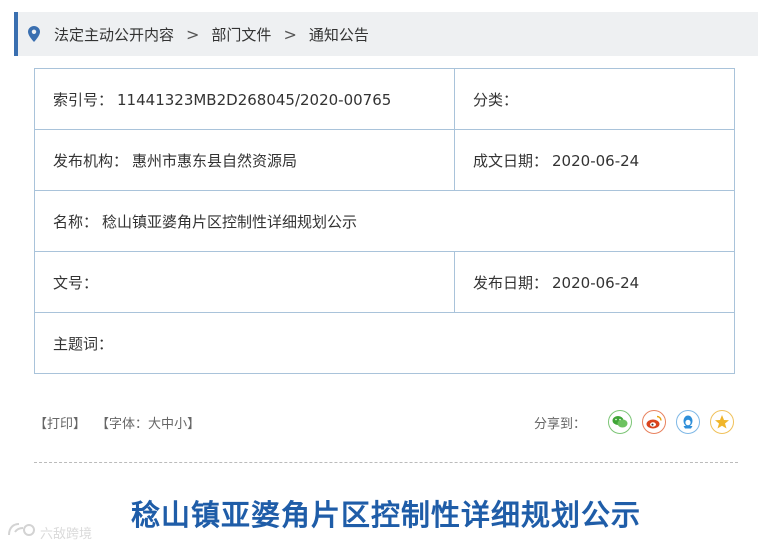  What do you see at coordinates (385, 515) in the screenshot?
I see `article-title: 稔山镇亚婆角片区控制性详细规划公示` at bounding box center [385, 515].